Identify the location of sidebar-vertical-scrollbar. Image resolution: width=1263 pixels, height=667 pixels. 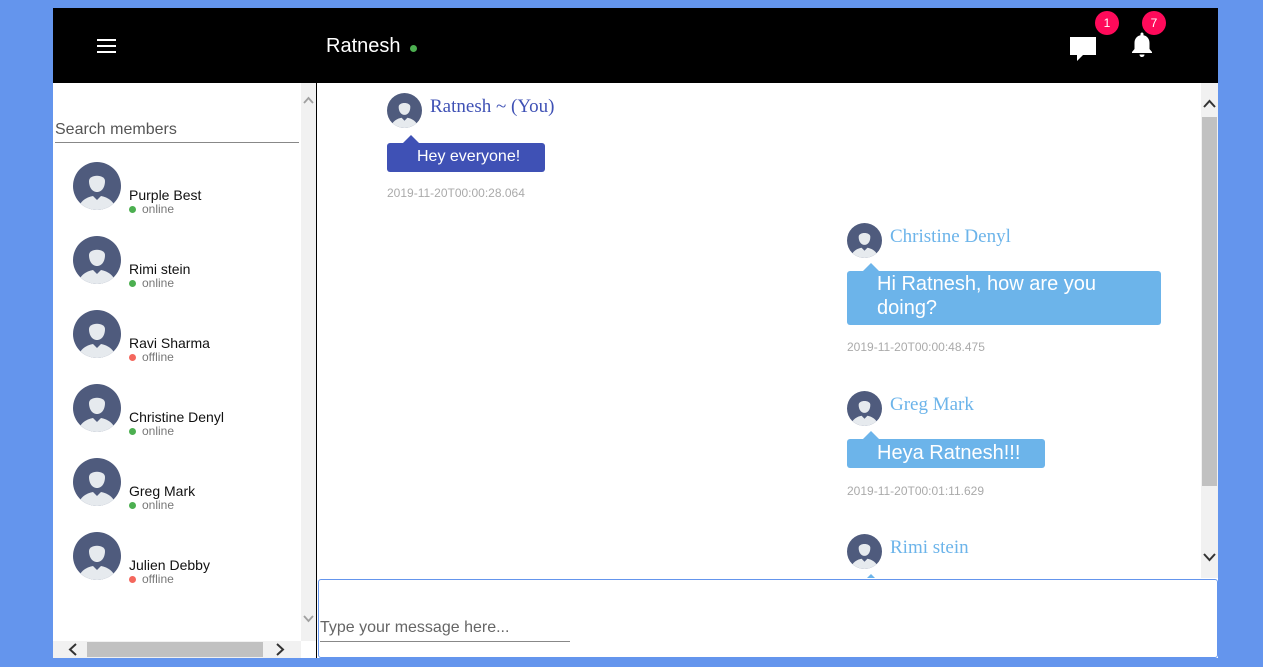
(308, 362).